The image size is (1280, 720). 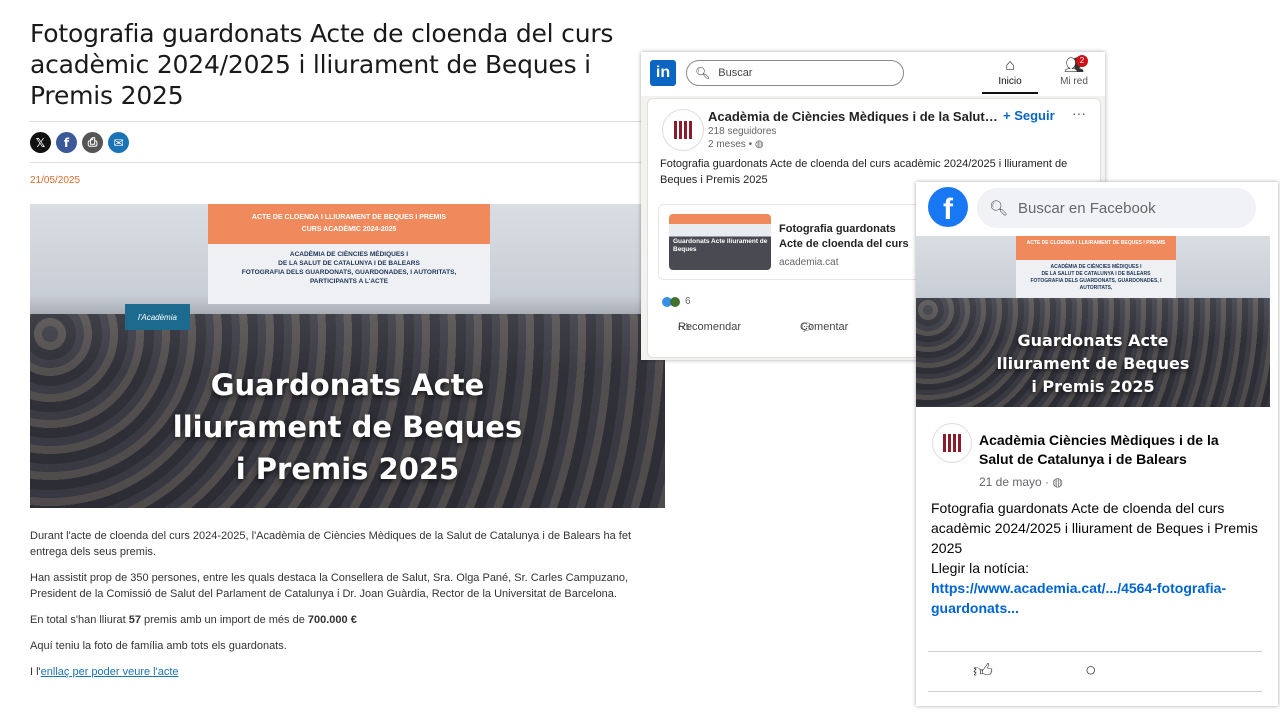 What do you see at coordinates (1029, 115) in the screenshot?
I see `follow-button: + Seguir` at bounding box center [1029, 115].